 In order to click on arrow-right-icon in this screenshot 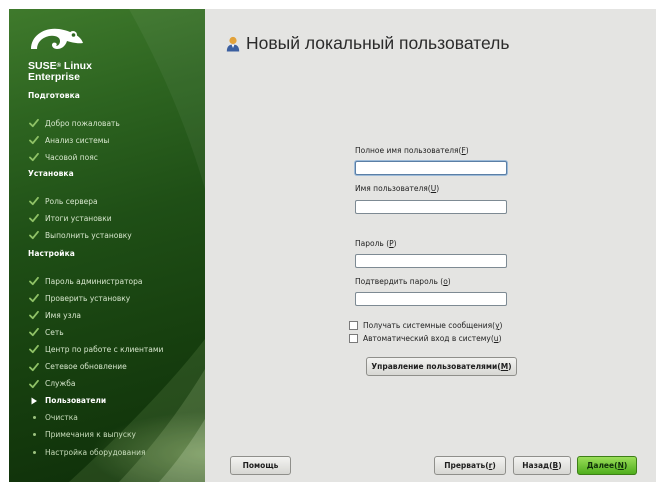, I will do `click(34, 401)`.